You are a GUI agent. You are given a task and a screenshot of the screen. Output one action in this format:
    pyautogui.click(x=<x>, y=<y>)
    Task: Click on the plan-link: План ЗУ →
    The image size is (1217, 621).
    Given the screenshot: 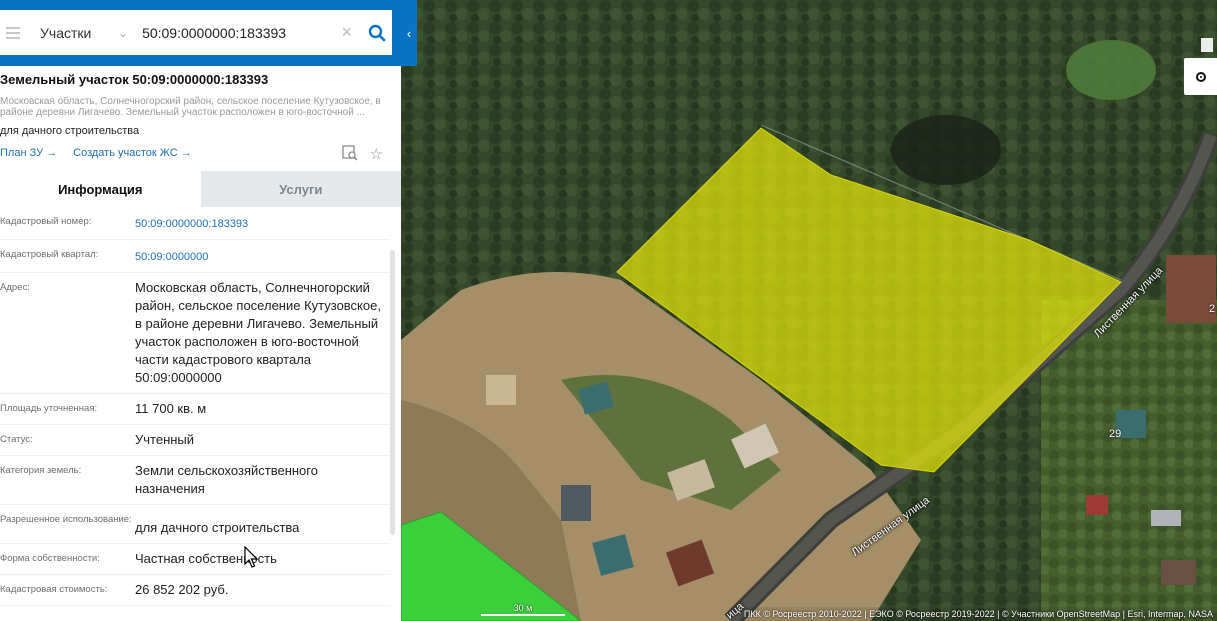 What is the action you would take?
    pyautogui.click(x=28, y=153)
    